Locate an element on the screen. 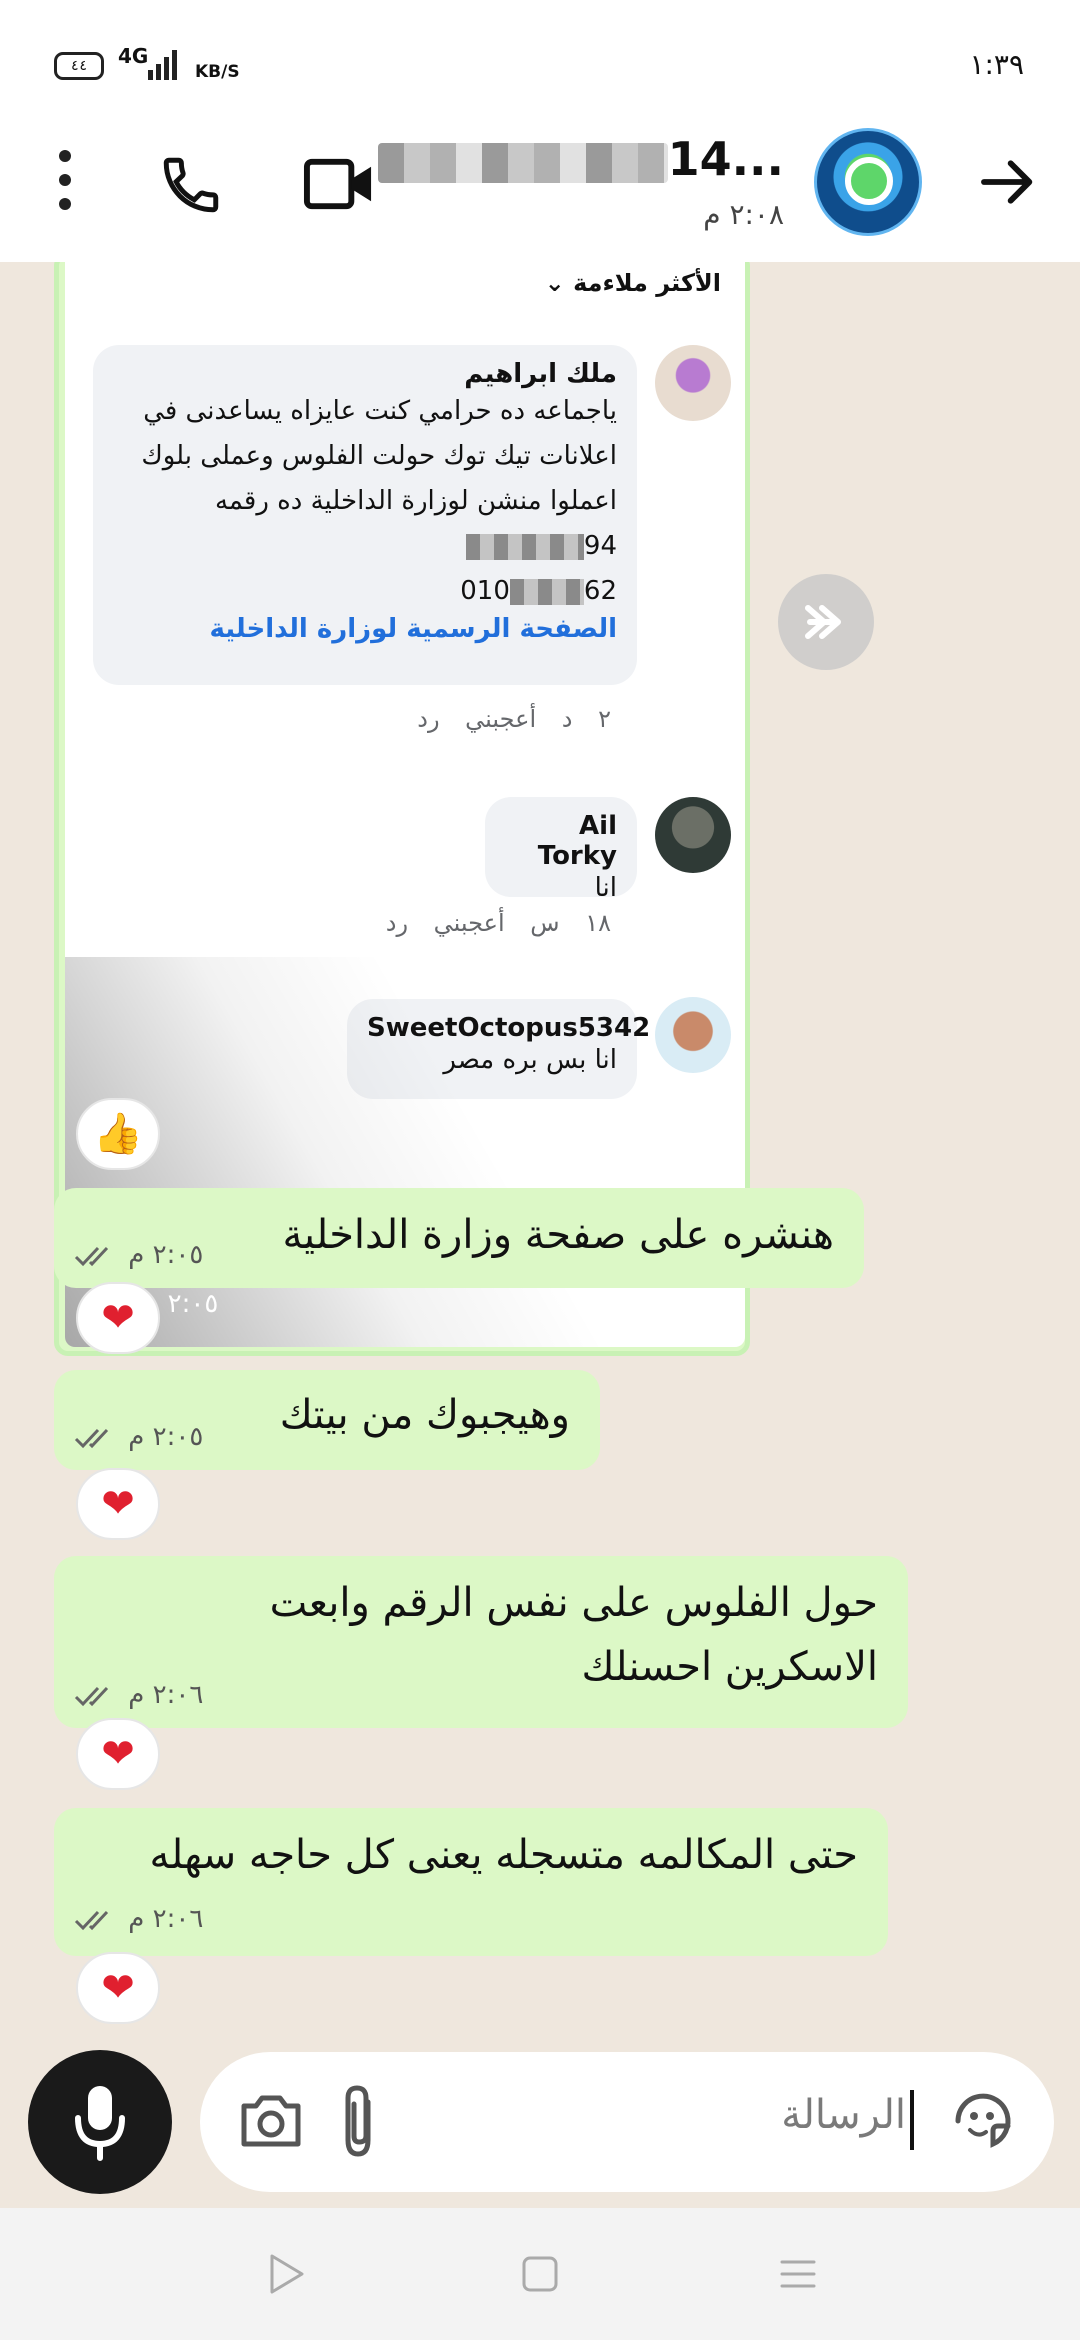 Image resolution: width=1080 pixels, height=2340 pixels. comment-bubble: SweetOctopus5342 انا بس بره مصر is located at coordinates (499, 1049).